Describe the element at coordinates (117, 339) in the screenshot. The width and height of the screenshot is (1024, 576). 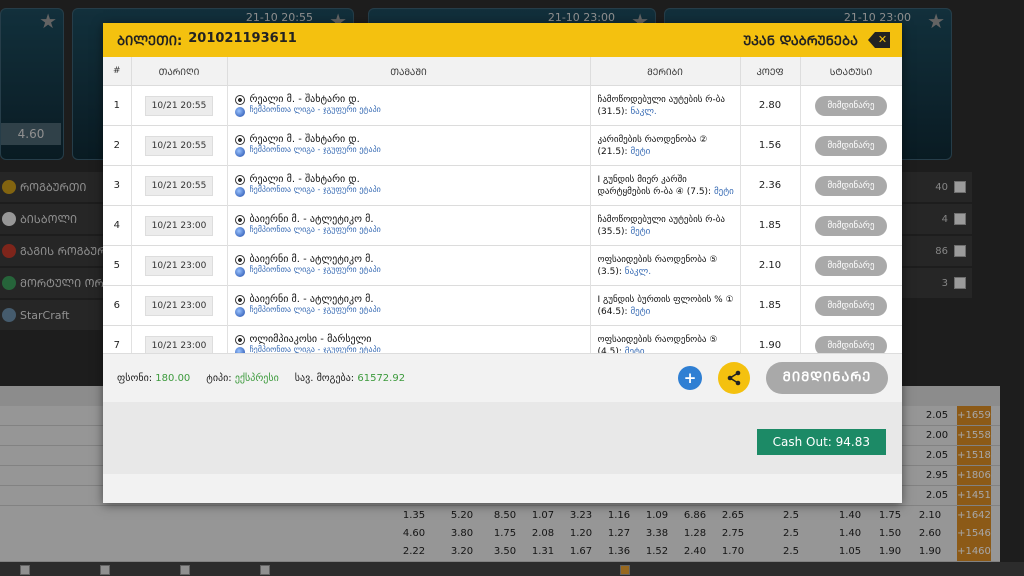
I see `row-number: 7` at that location.